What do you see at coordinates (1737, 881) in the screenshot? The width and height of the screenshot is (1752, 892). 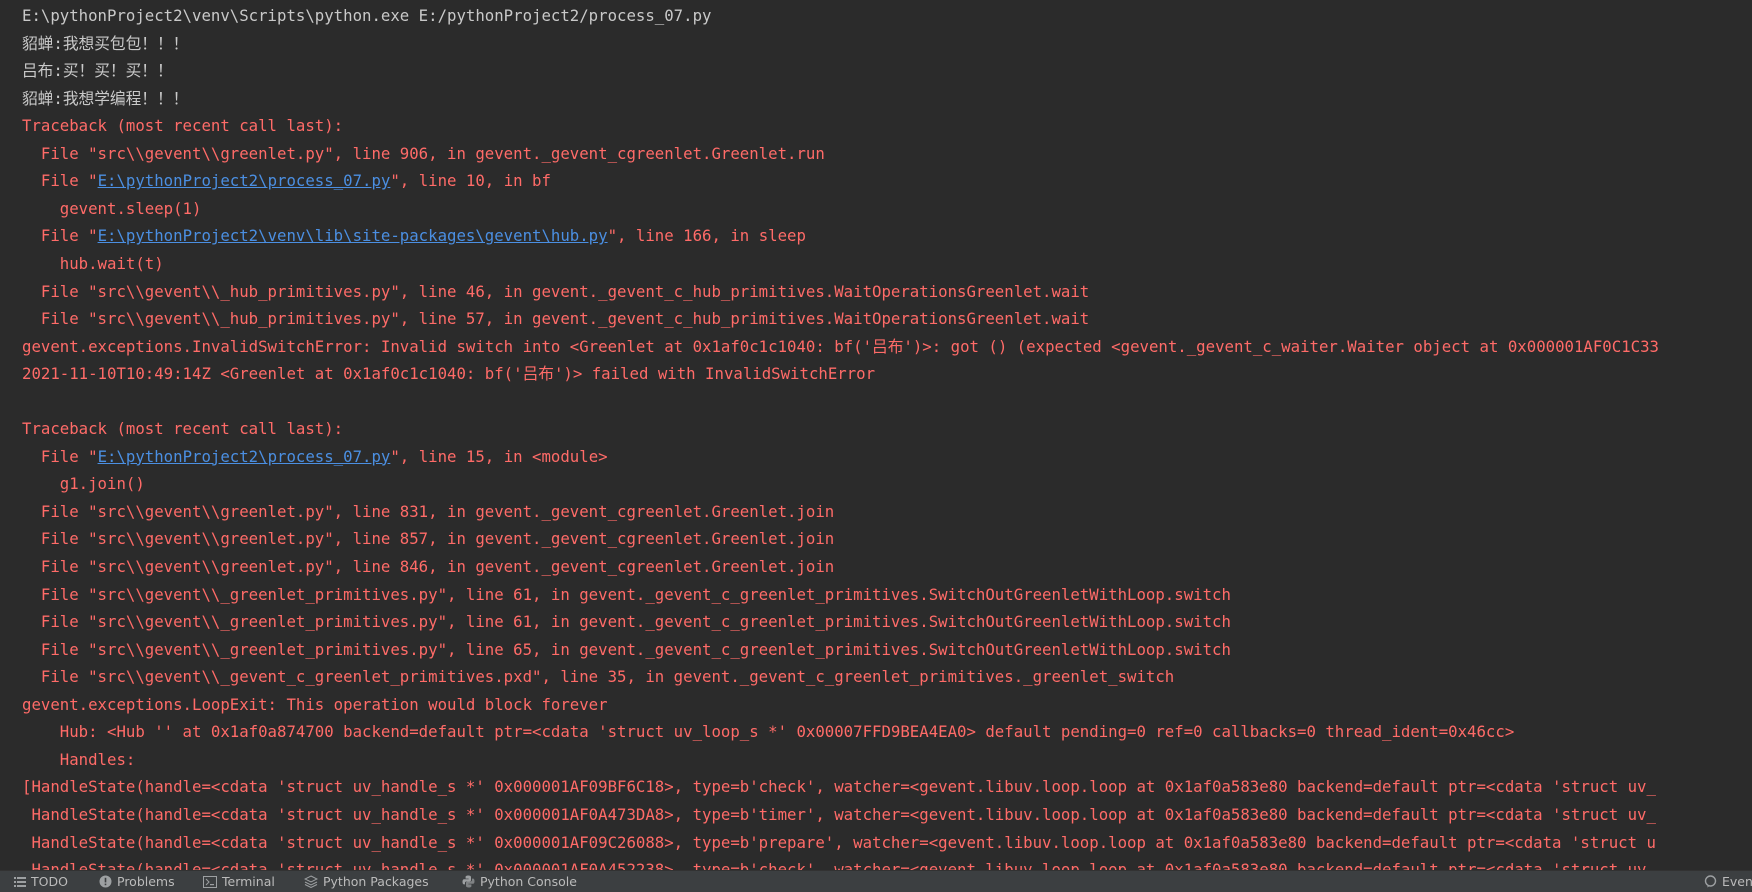 I see `event-log-label: Even` at bounding box center [1737, 881].